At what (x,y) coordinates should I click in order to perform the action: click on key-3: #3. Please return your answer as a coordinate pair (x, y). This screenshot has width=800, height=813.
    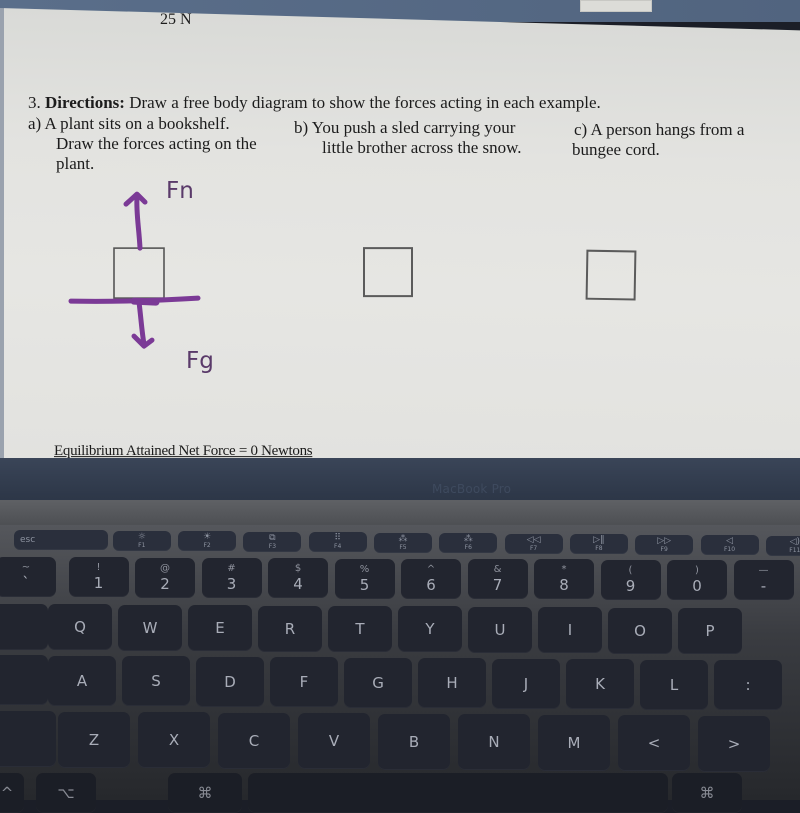
    Looking at the image, I should click on (231, 577).